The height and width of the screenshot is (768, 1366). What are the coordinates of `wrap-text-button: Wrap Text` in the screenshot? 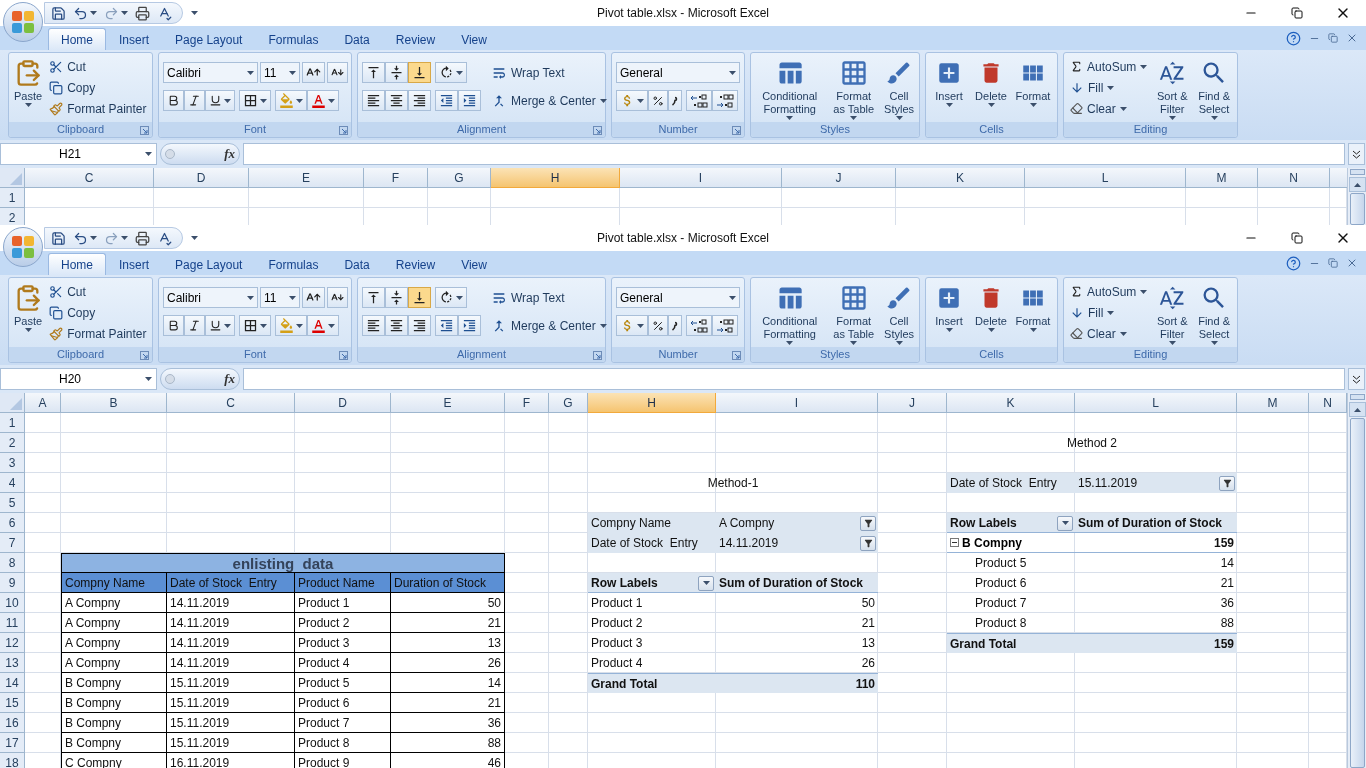 It's located at (549, 297).